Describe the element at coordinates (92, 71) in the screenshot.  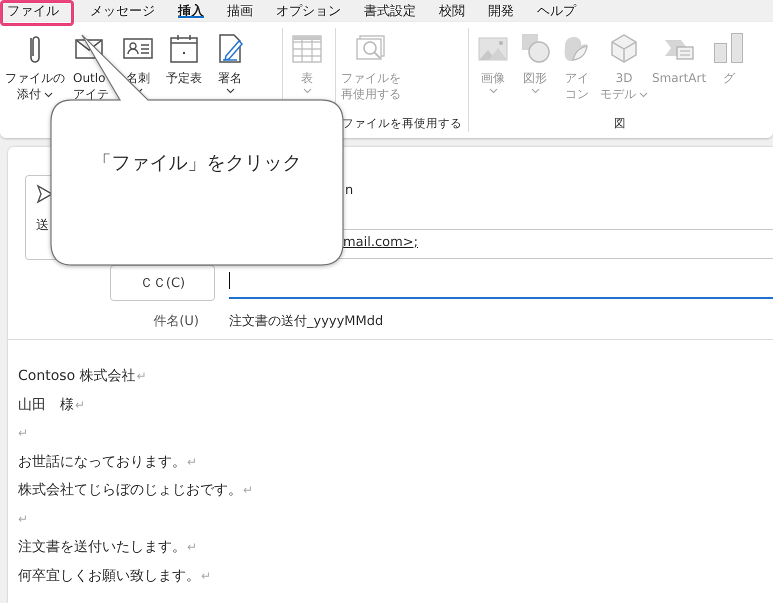
I see `ribbon-button: Outlo アイテ` at that location.